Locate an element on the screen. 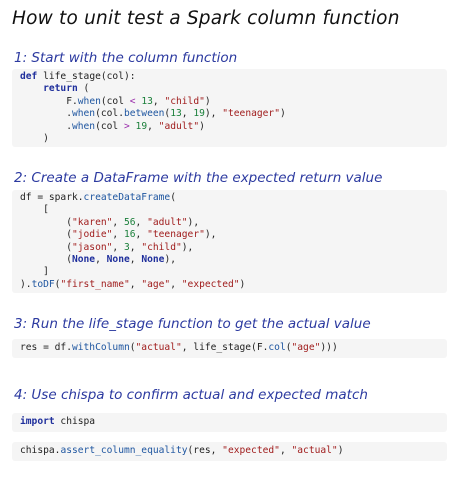 The width and height of the screenshot is (474, 480). code-token: "karen" is located at coordinates (92, 222).